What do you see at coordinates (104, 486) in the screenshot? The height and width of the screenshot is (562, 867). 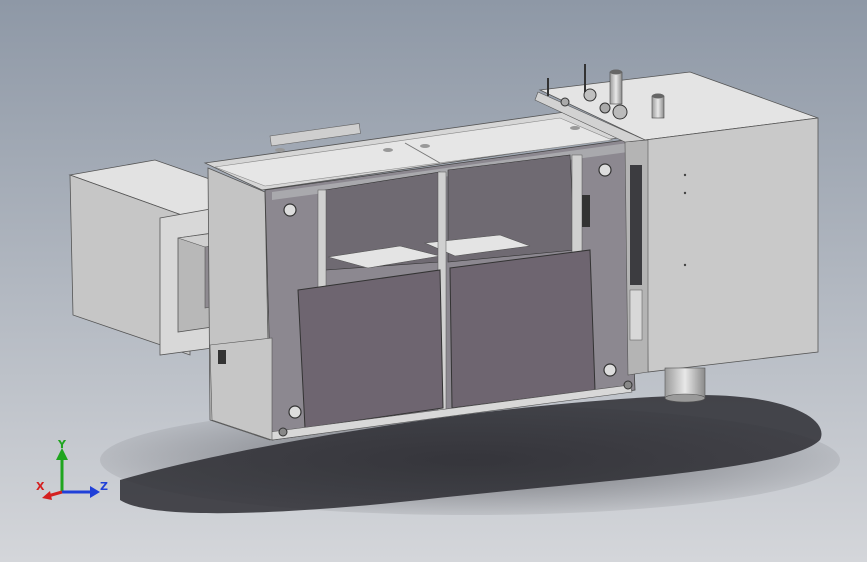 I see `z-axis-label: Z` at bounding box center [104, 486].